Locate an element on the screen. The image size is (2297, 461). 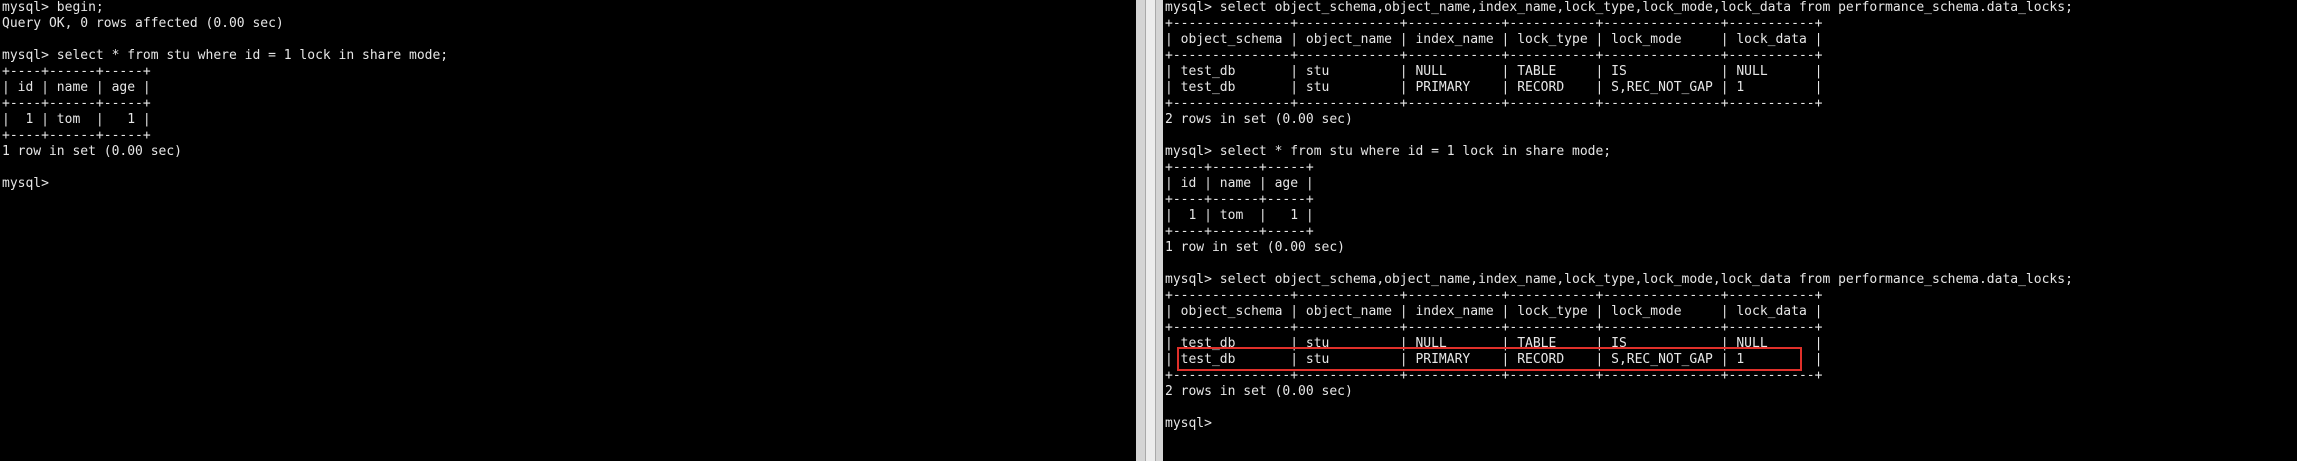
pane-divider is located at coordinates (1149, 230).